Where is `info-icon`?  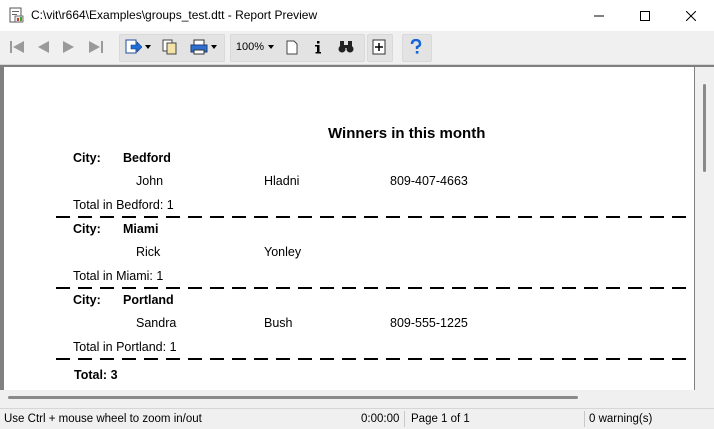 info-icon is located at coordinates (318, 47).